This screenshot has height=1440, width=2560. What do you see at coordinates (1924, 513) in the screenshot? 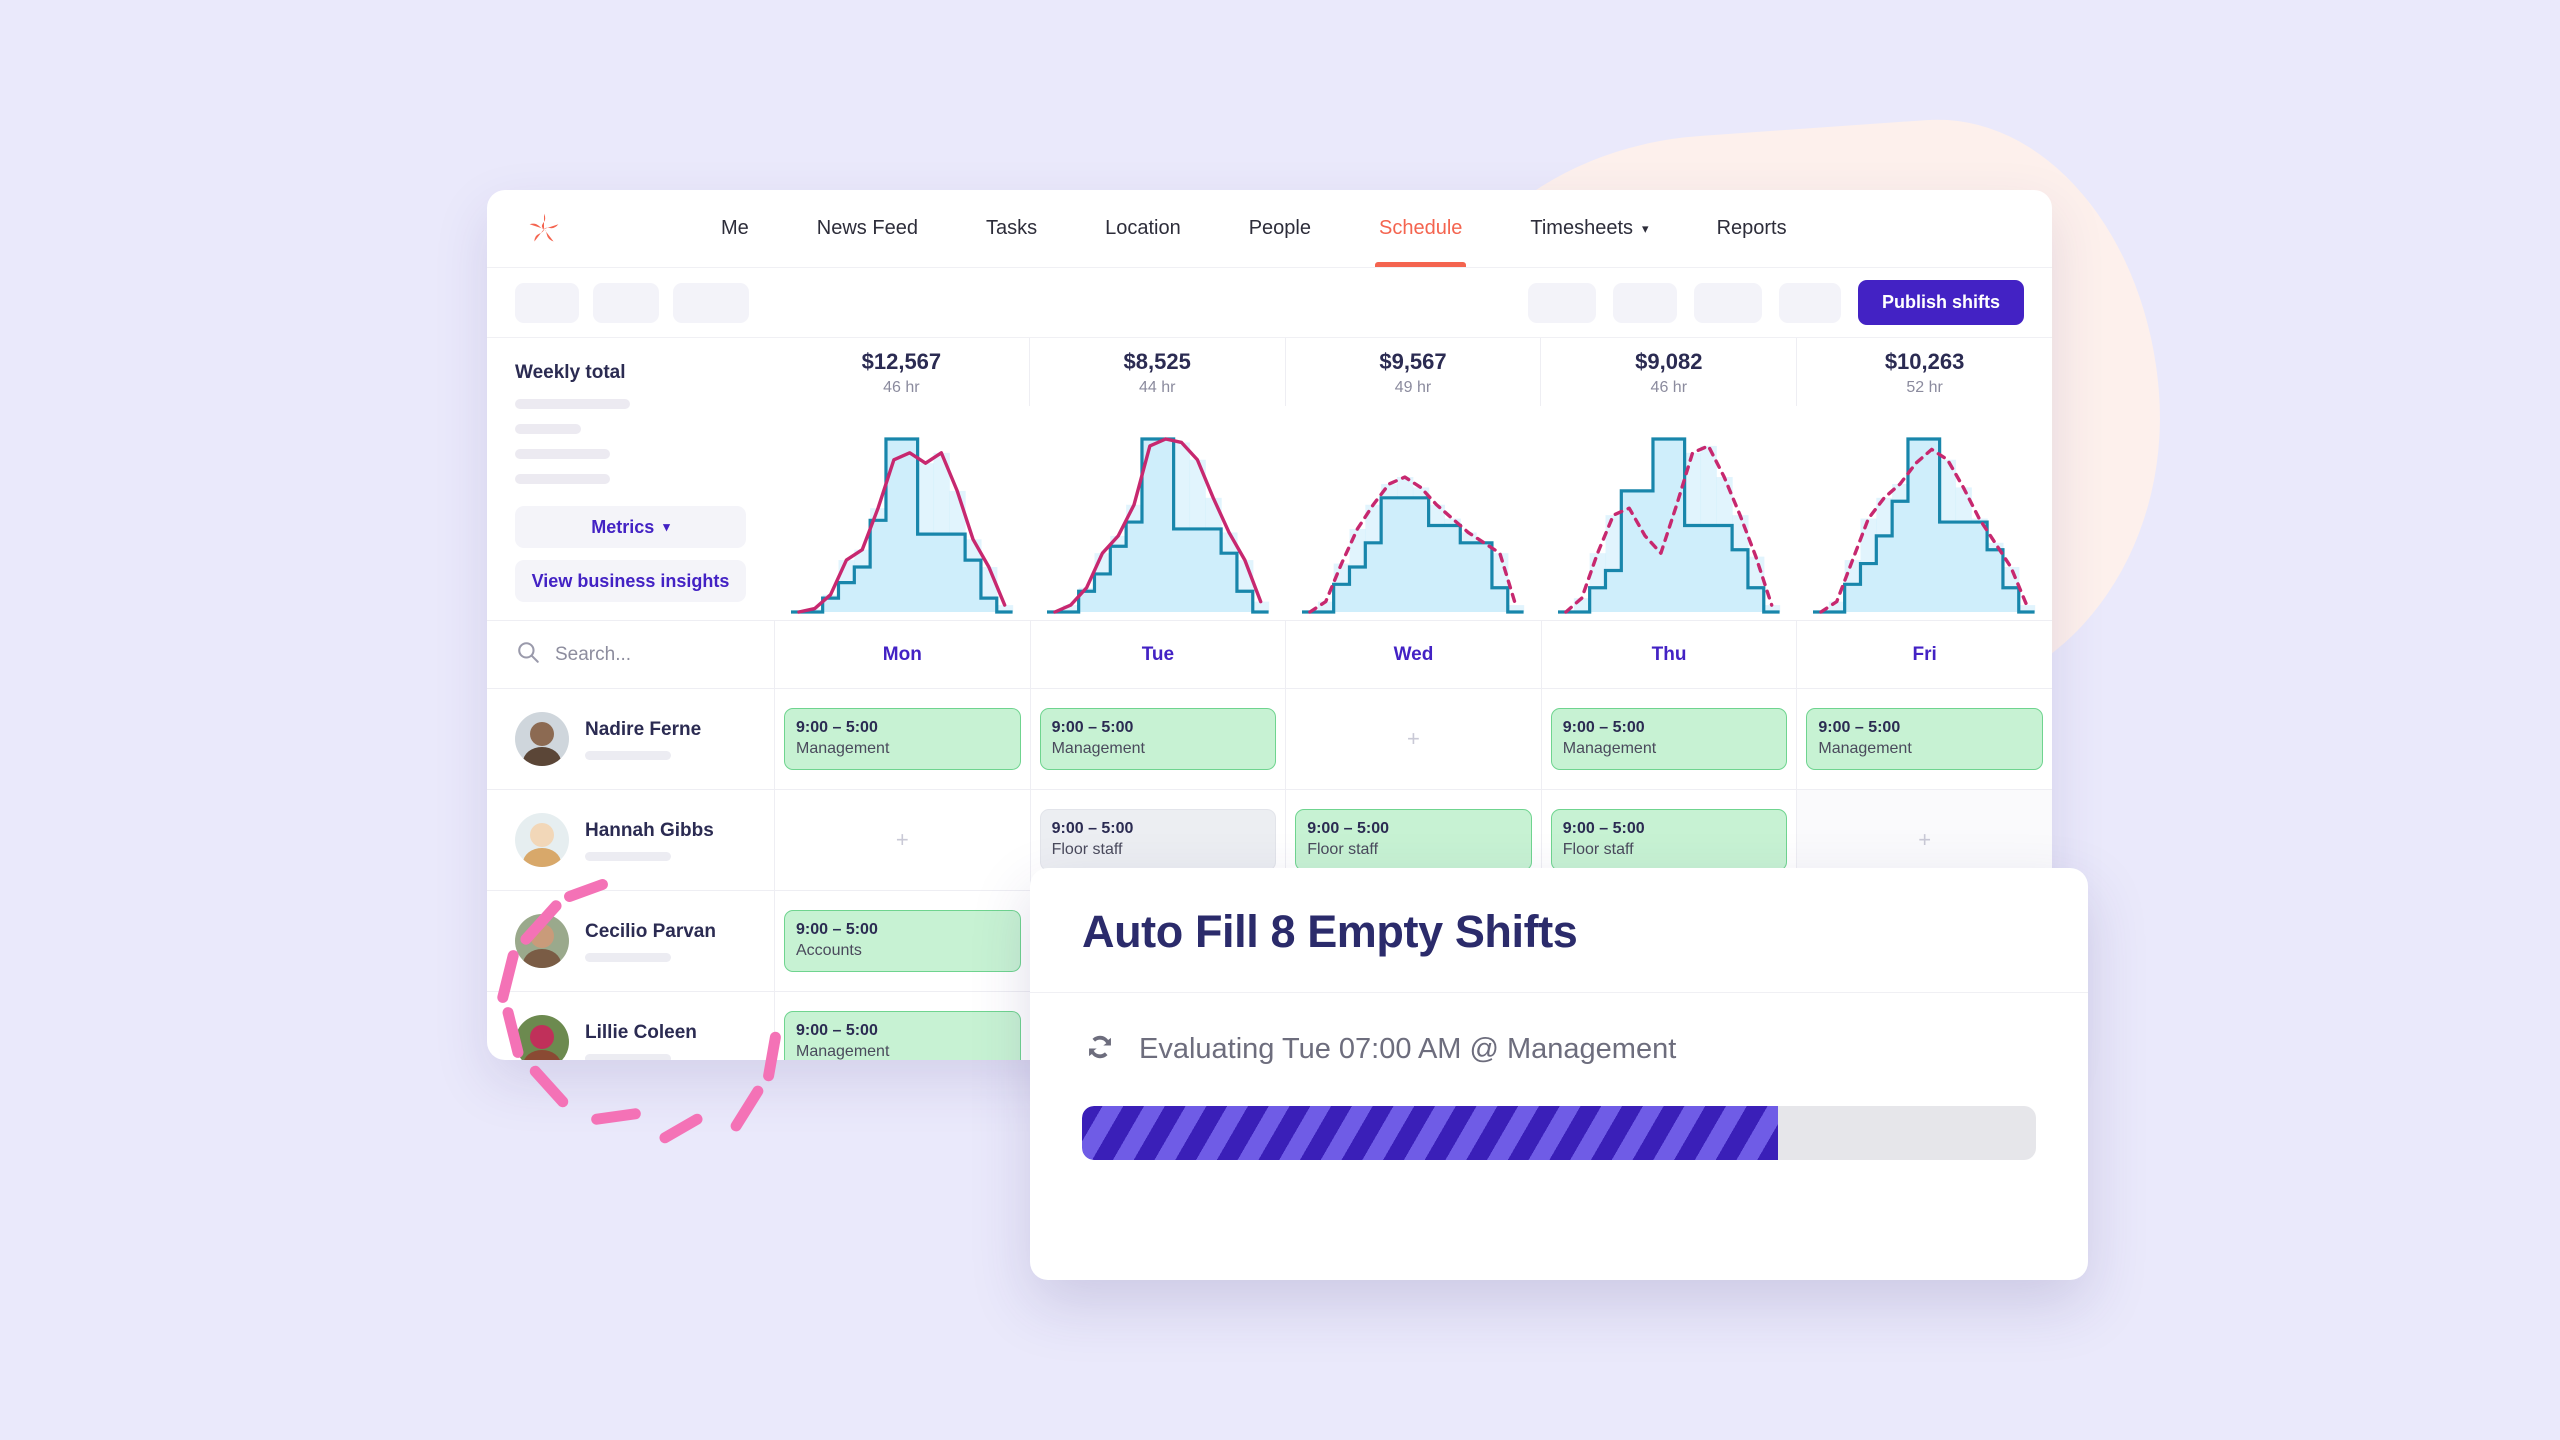
I see `coverage-chart-fri` at bounding box center [1924, 513].